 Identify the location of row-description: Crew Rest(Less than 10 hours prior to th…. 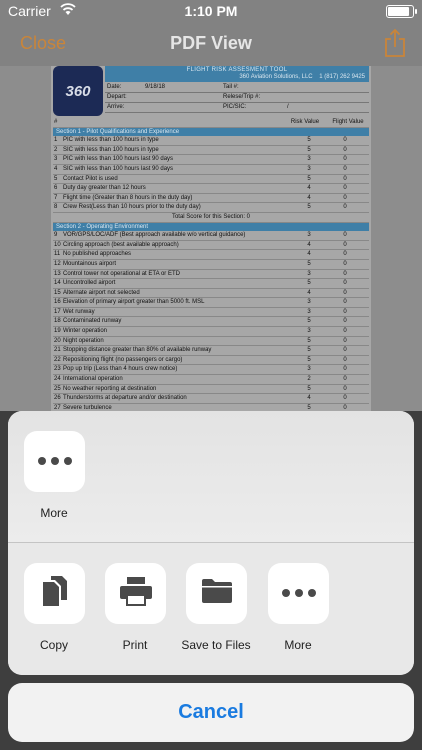
(132, 207).